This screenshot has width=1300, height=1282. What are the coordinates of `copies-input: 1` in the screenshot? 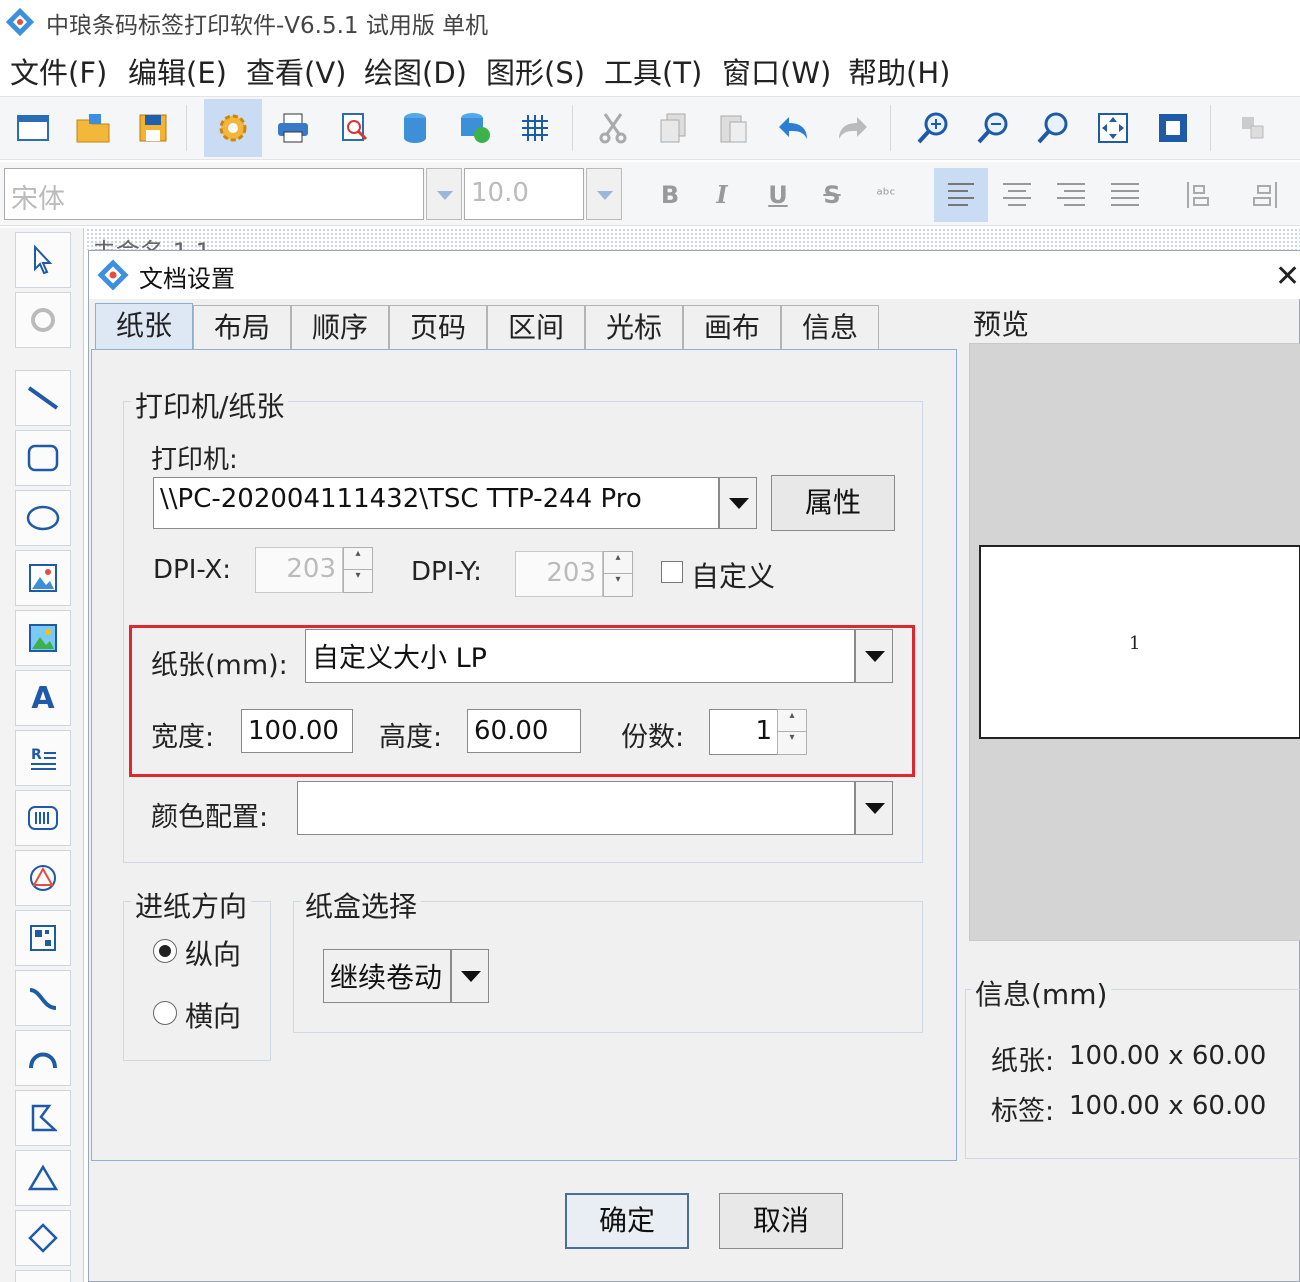 It's located at (744, 732).